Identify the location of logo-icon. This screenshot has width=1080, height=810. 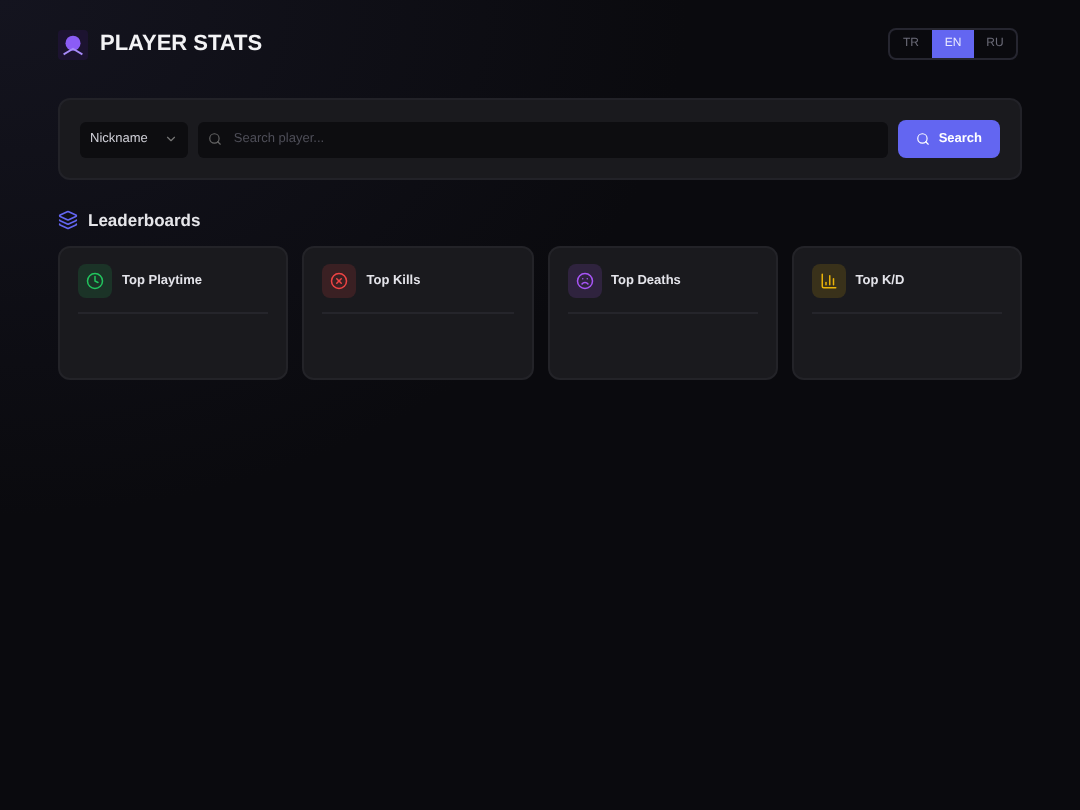
(73, 44).